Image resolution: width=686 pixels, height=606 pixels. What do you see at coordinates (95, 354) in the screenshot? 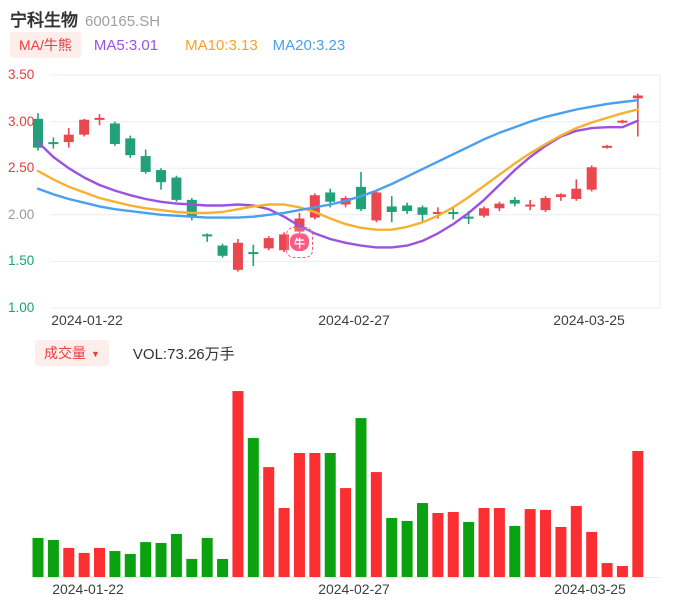
I see `dropdown-arrow-icon: ▼` at bounding box center [95, 354].